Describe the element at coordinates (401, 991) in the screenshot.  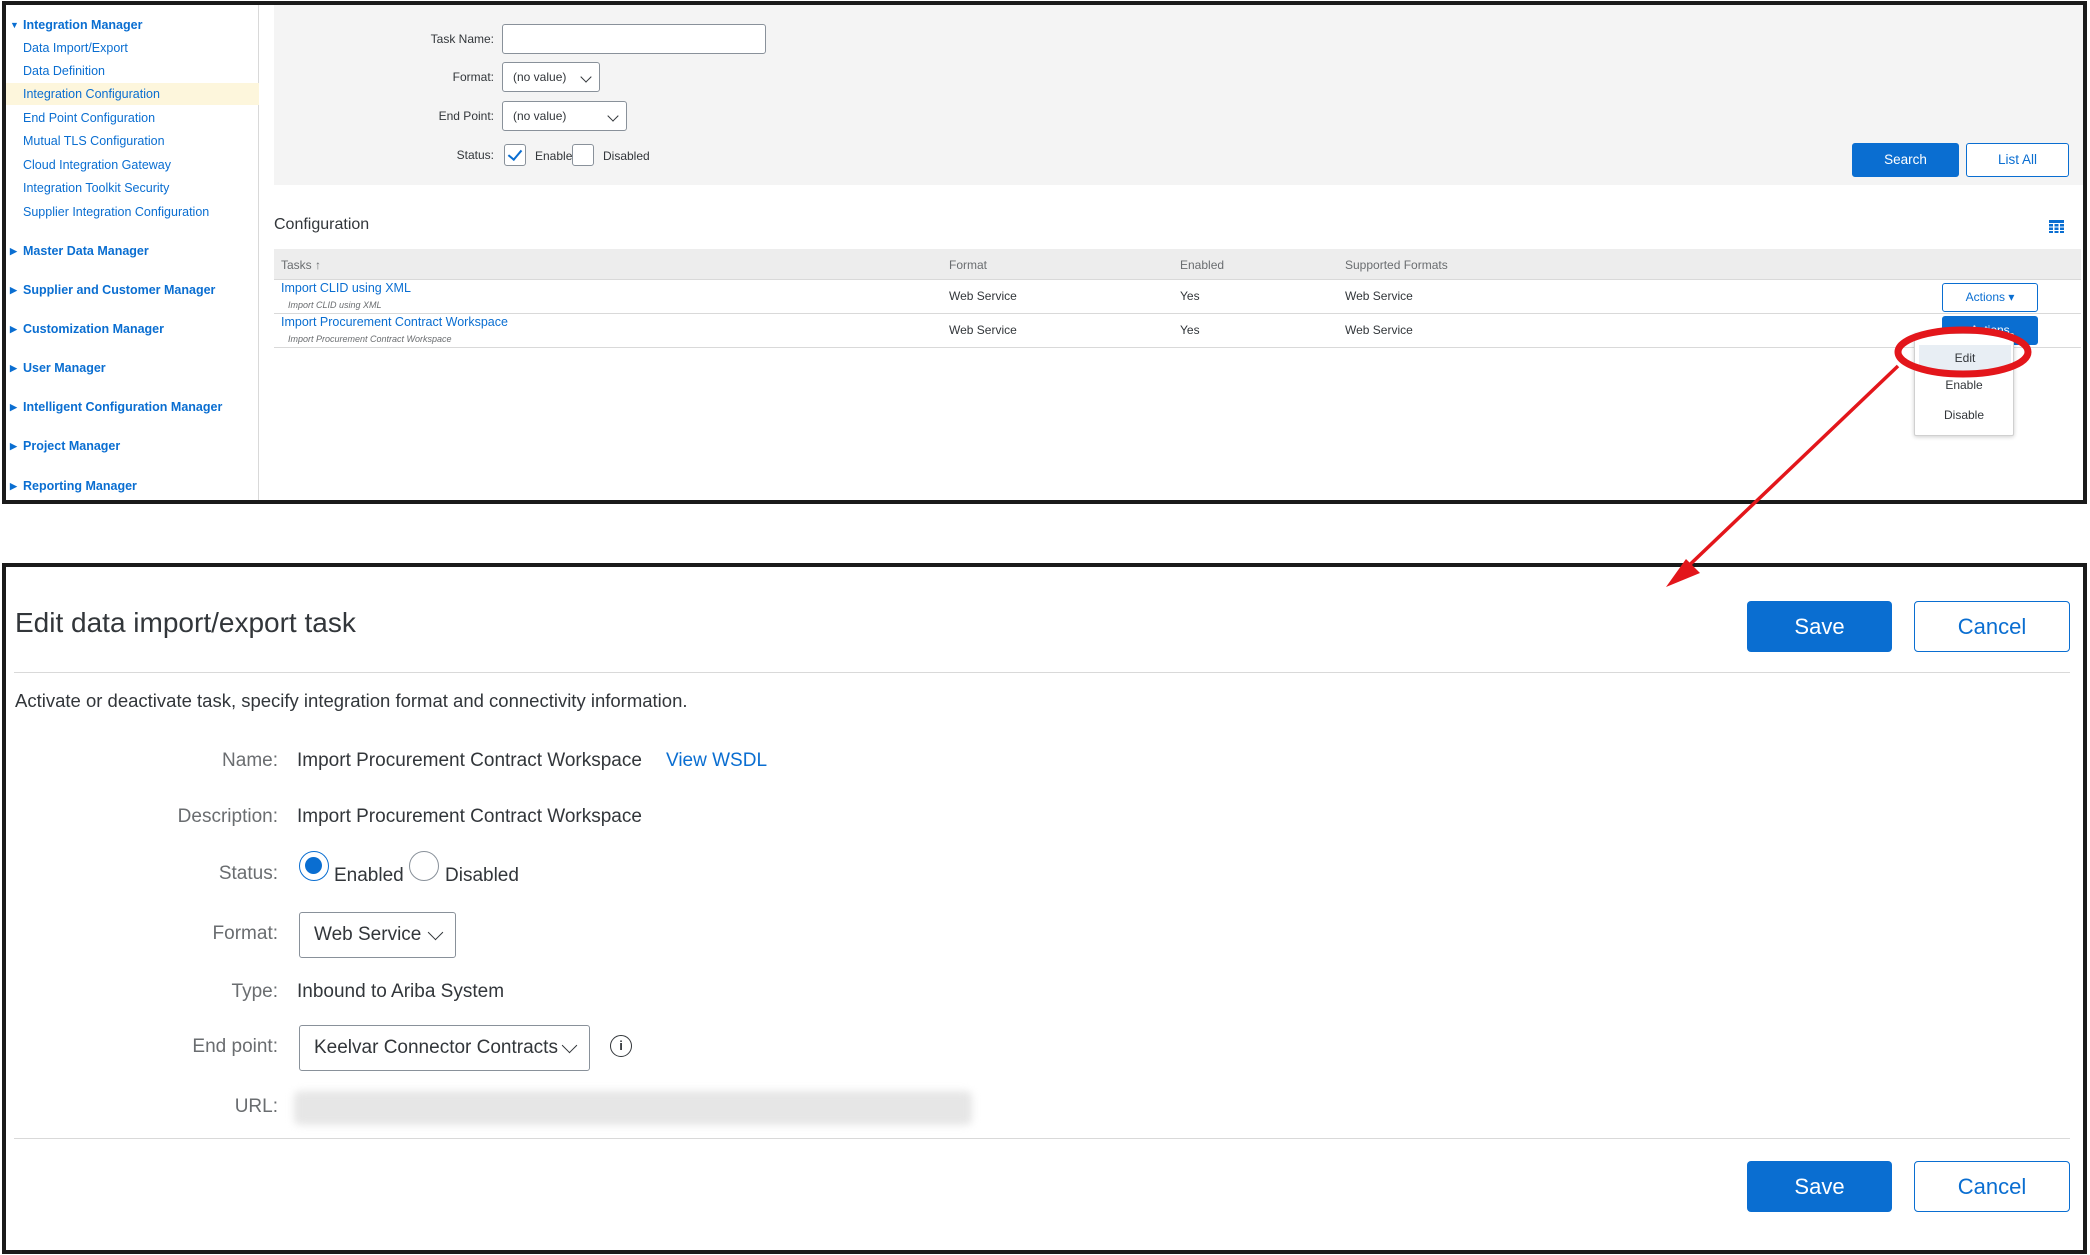
I see `type-value: Inbound to Ariba System` at that location.